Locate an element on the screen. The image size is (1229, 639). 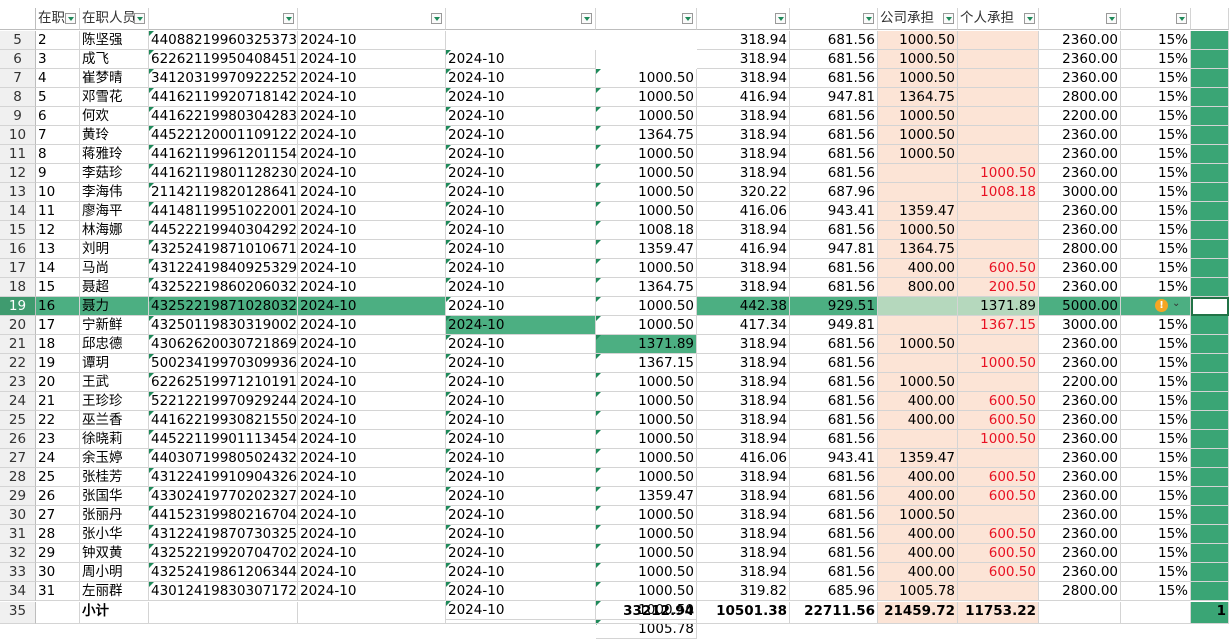
personal-share-cell: 600.50 is located at coordinates (998, 496).